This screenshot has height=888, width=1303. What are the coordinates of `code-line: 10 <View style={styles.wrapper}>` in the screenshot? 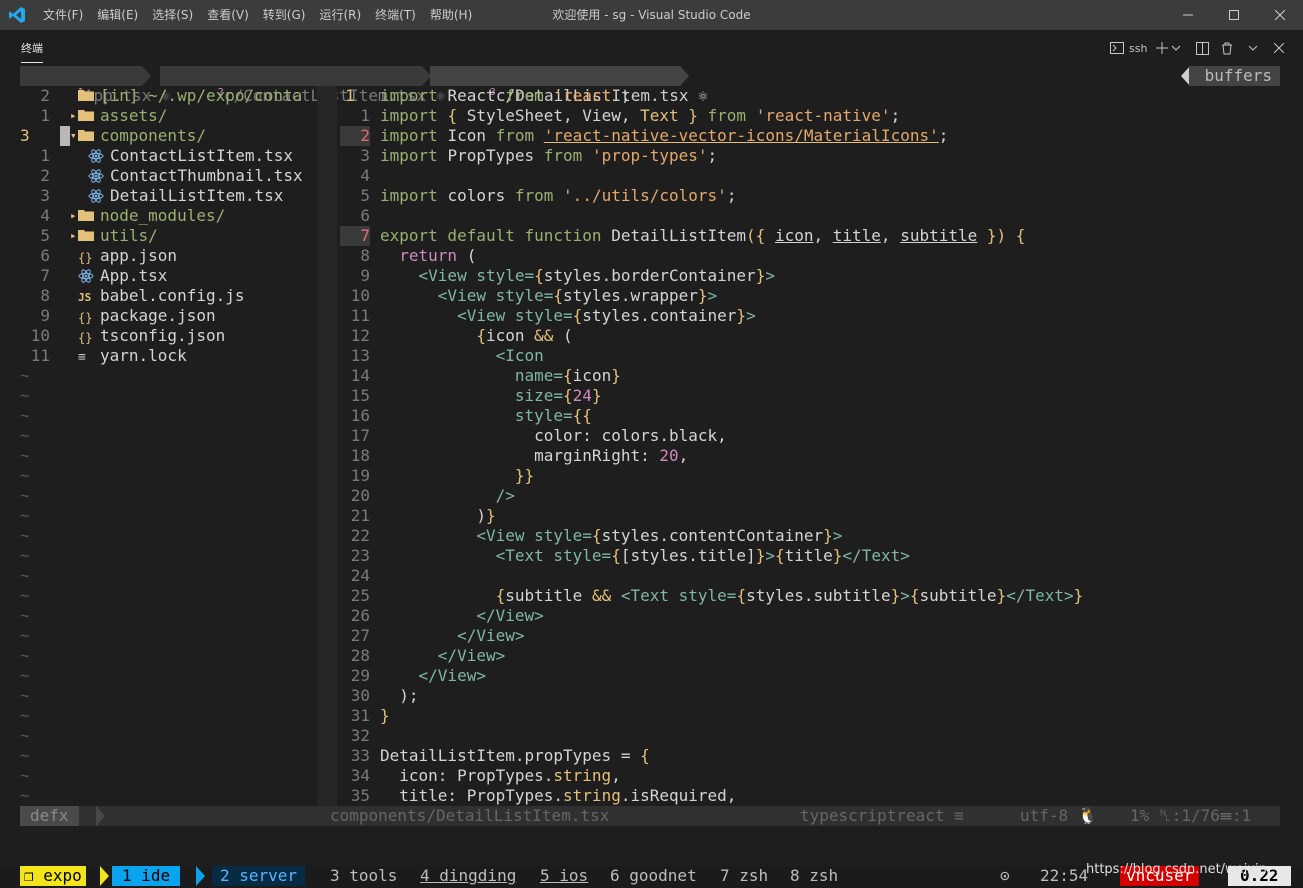 It's located at (821, 296).